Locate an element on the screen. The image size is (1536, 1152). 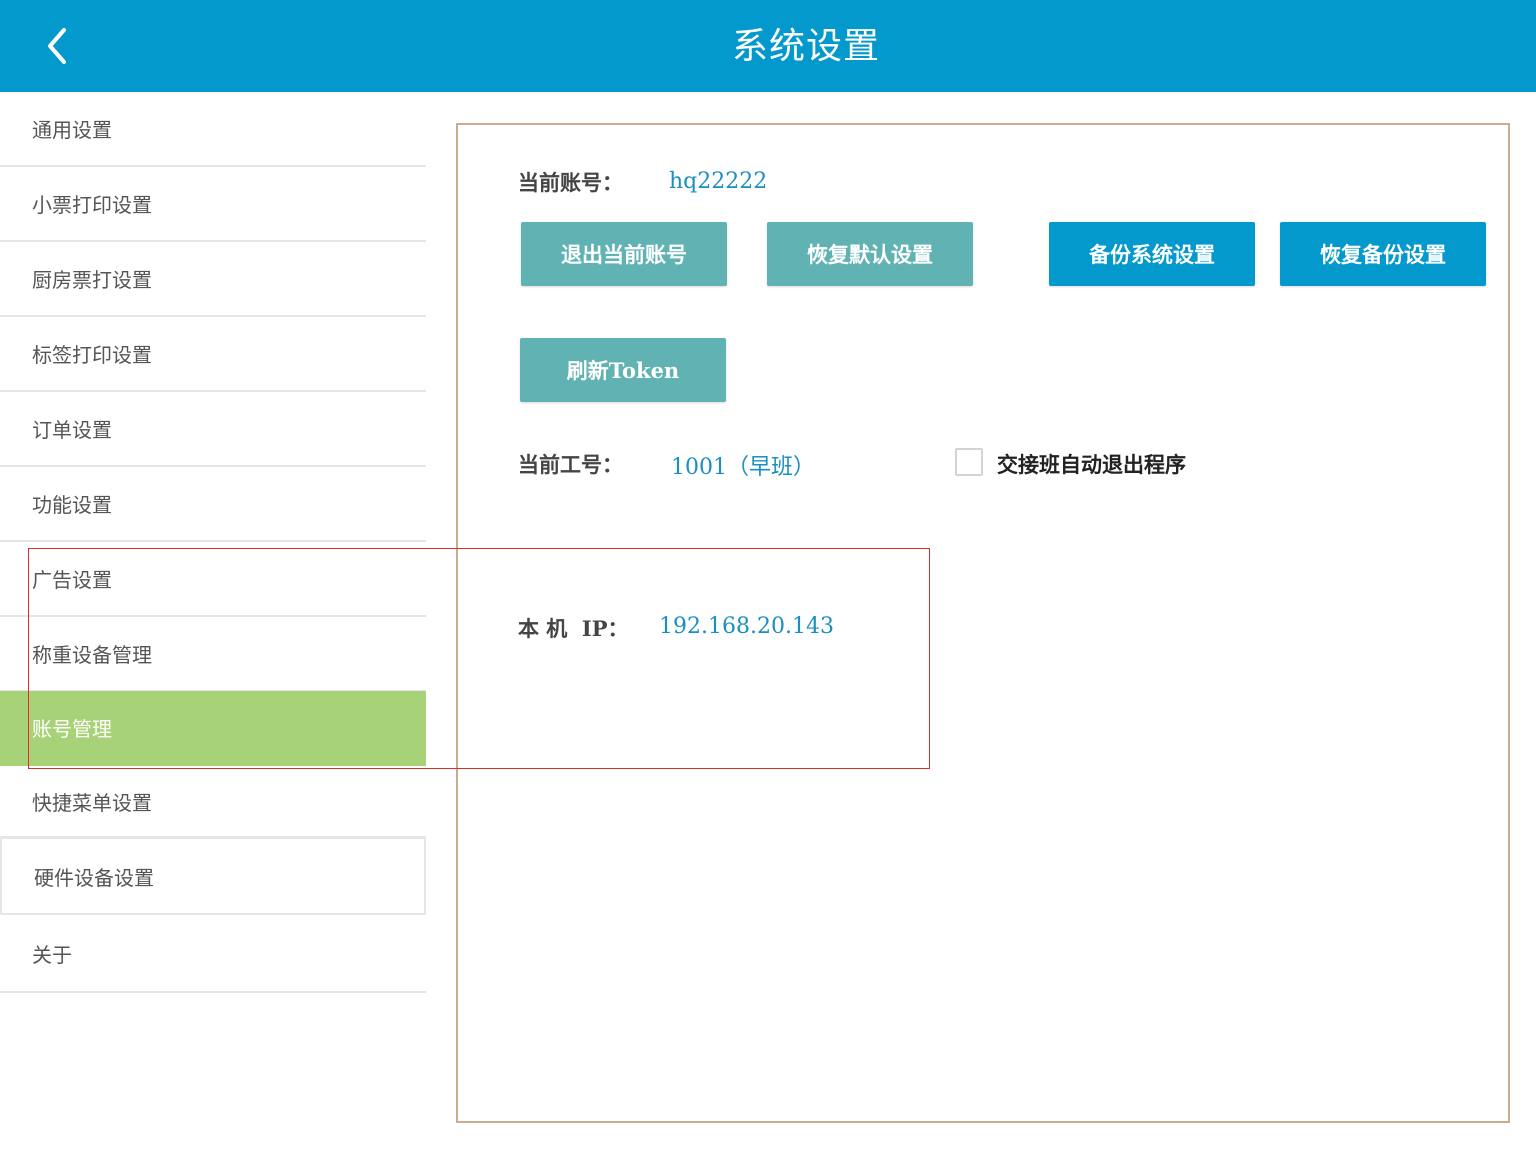
current-account-value: hq22222 is located at coordinates (718, 181).